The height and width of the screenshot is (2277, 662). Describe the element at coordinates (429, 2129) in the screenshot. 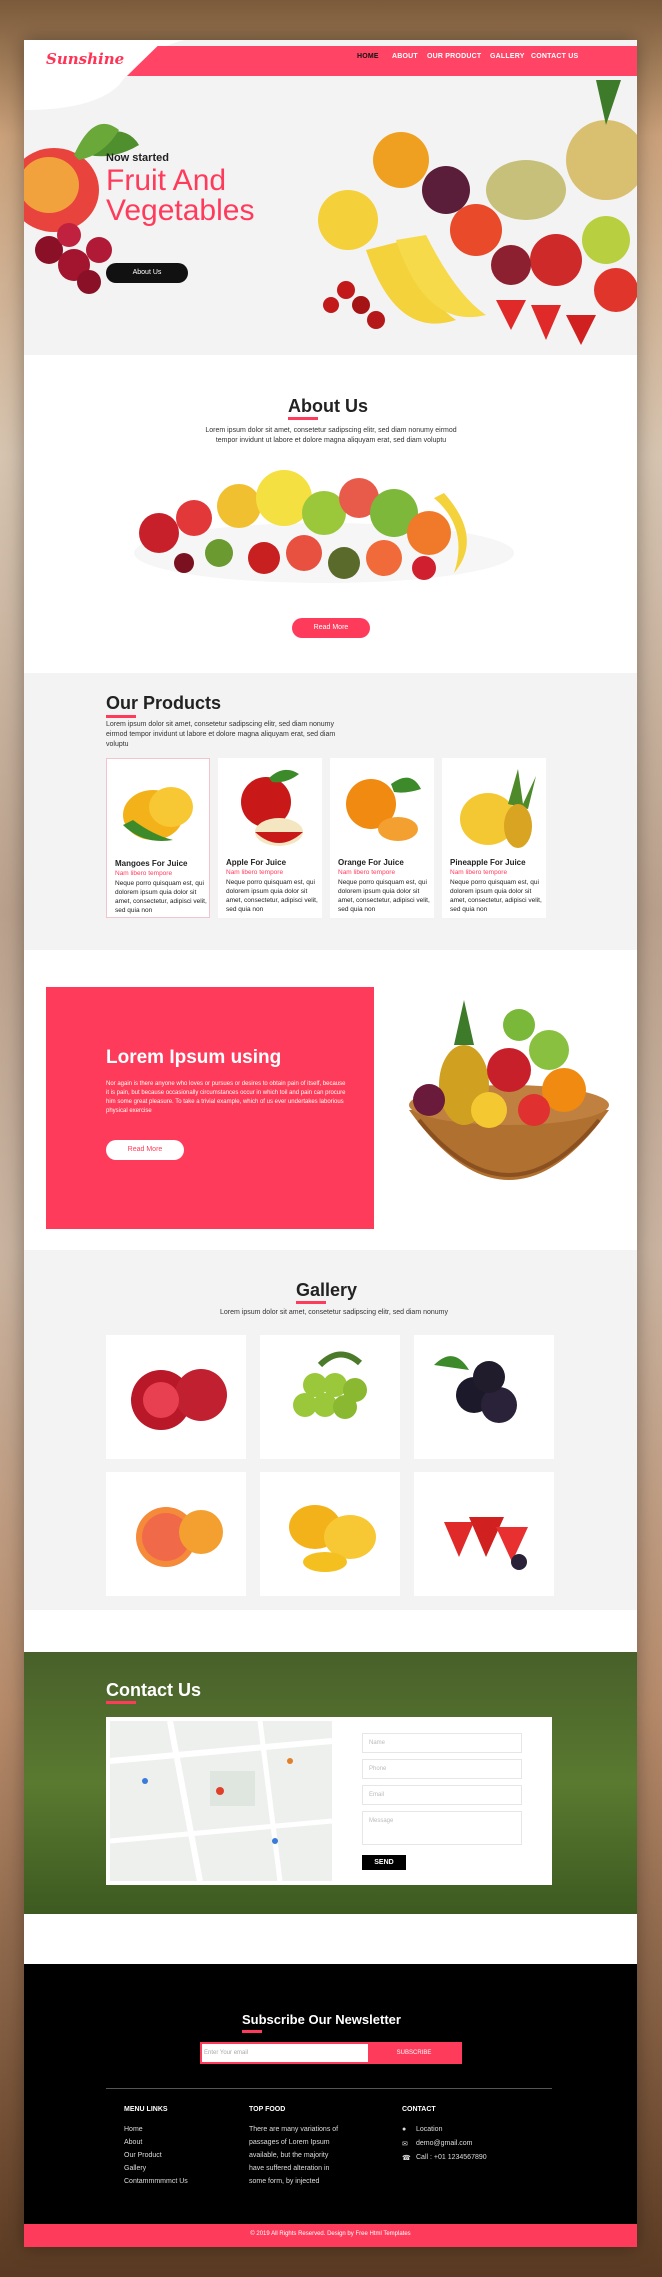

I see `footer-location: Location` at that location.